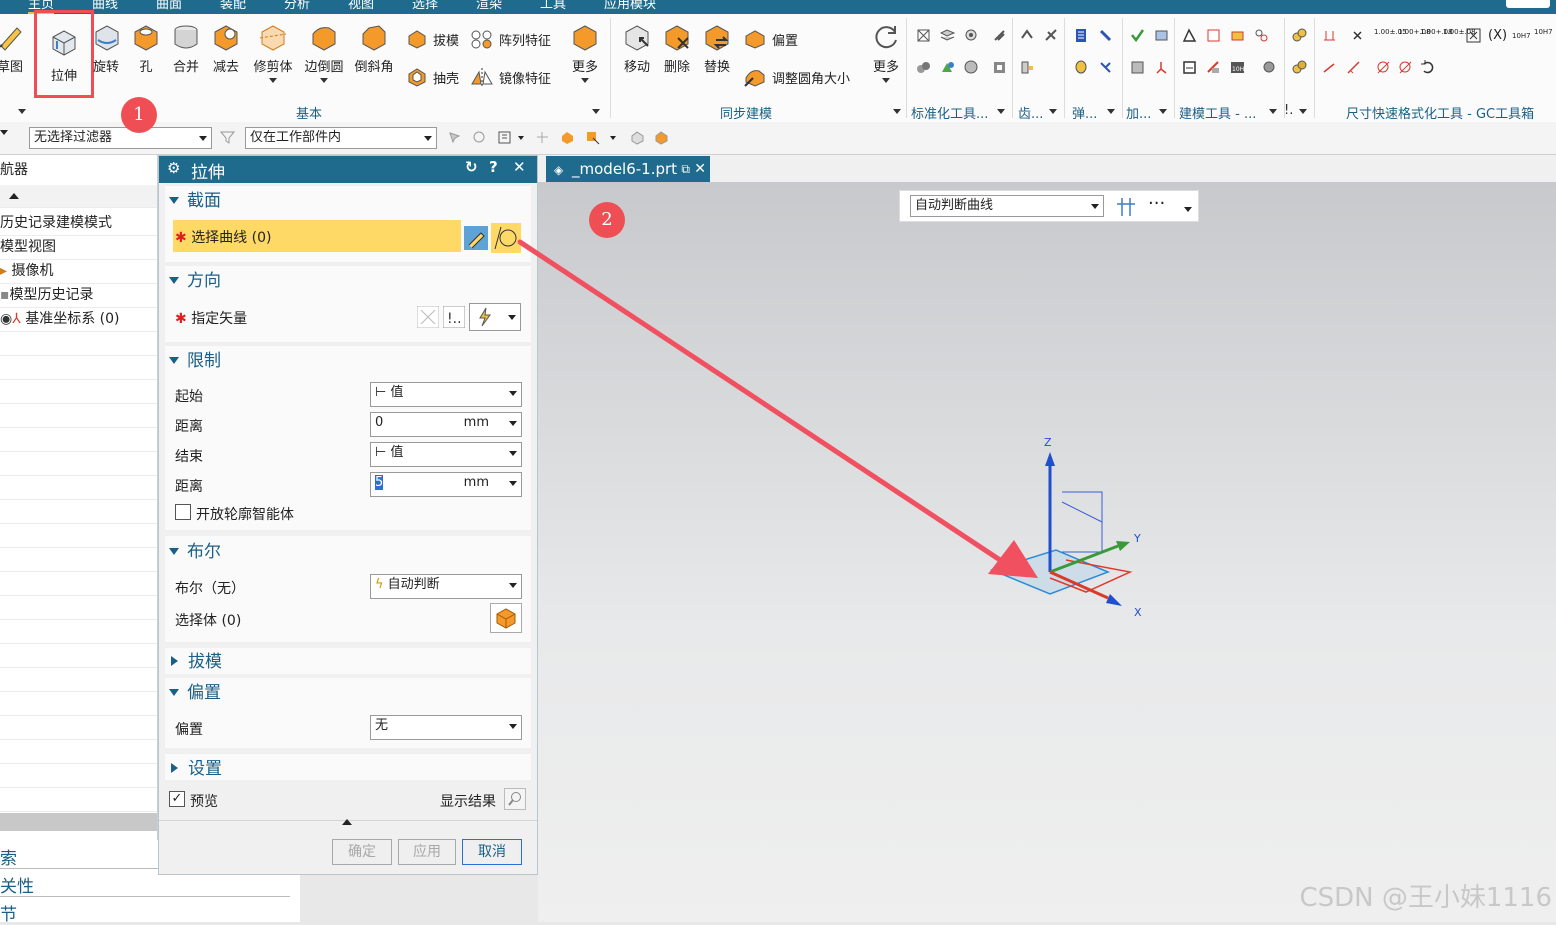  What do you see at coordinates (78, 319) in the screenshot?
I see `nav-item-datum-csys: ◉⅄ 基准坐标系 (0)` at bounding box center [78, 319].